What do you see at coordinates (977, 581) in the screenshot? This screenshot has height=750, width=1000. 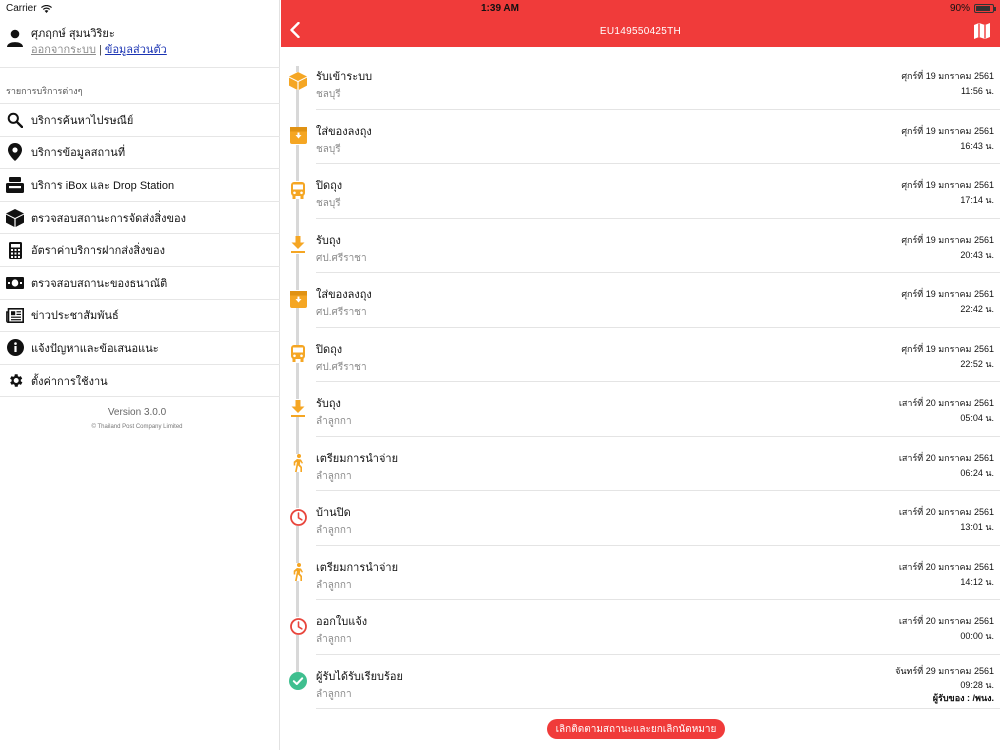 I see `event-time: 14:12 น.` at bounding box center [977, 581].